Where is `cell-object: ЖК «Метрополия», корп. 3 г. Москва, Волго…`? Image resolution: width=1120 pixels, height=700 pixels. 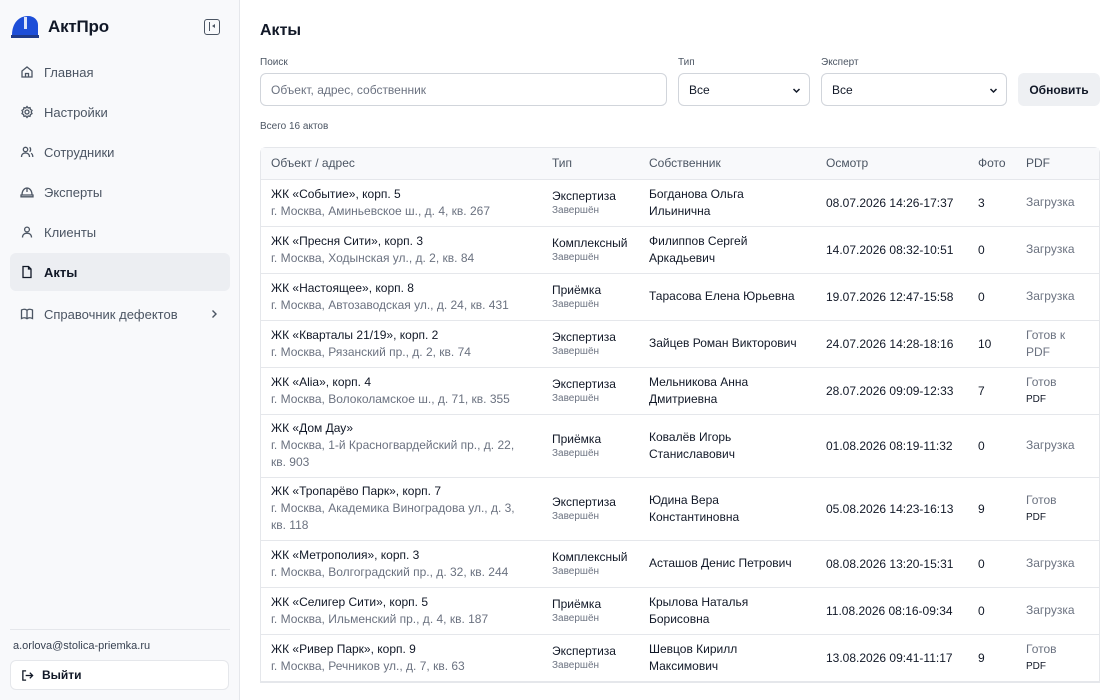 cell-object: ЖК «Метрополия», корп. 3 г. Москва, Волго… is located at coordinates (401, 564).